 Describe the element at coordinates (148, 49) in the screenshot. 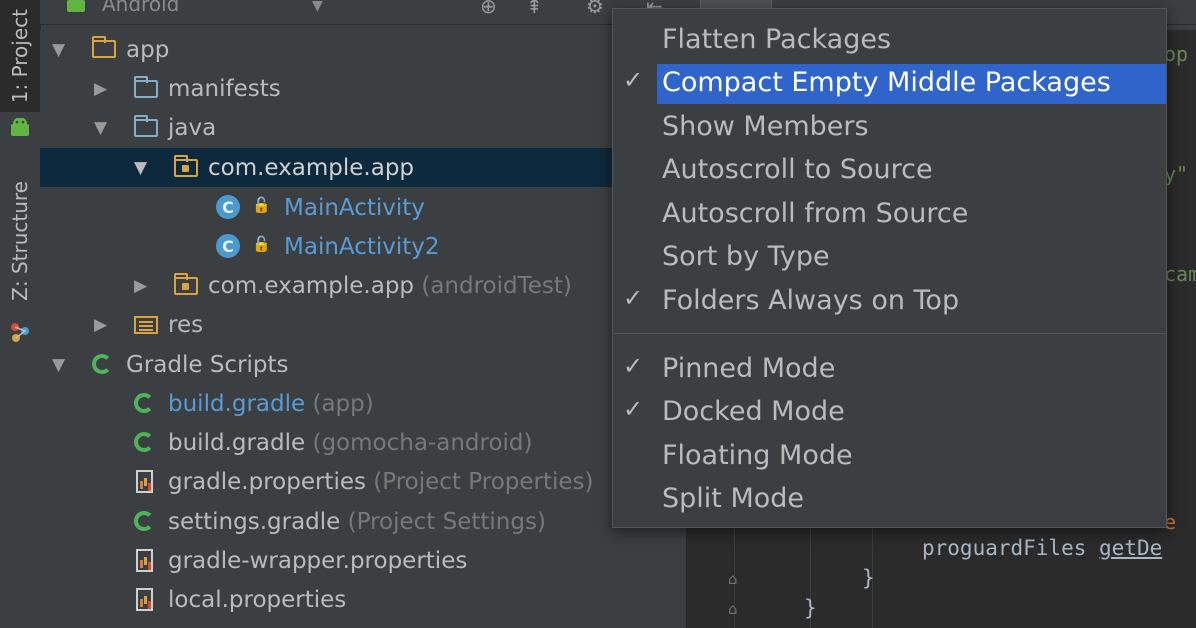

I see `tree-item-label: app` at that location.